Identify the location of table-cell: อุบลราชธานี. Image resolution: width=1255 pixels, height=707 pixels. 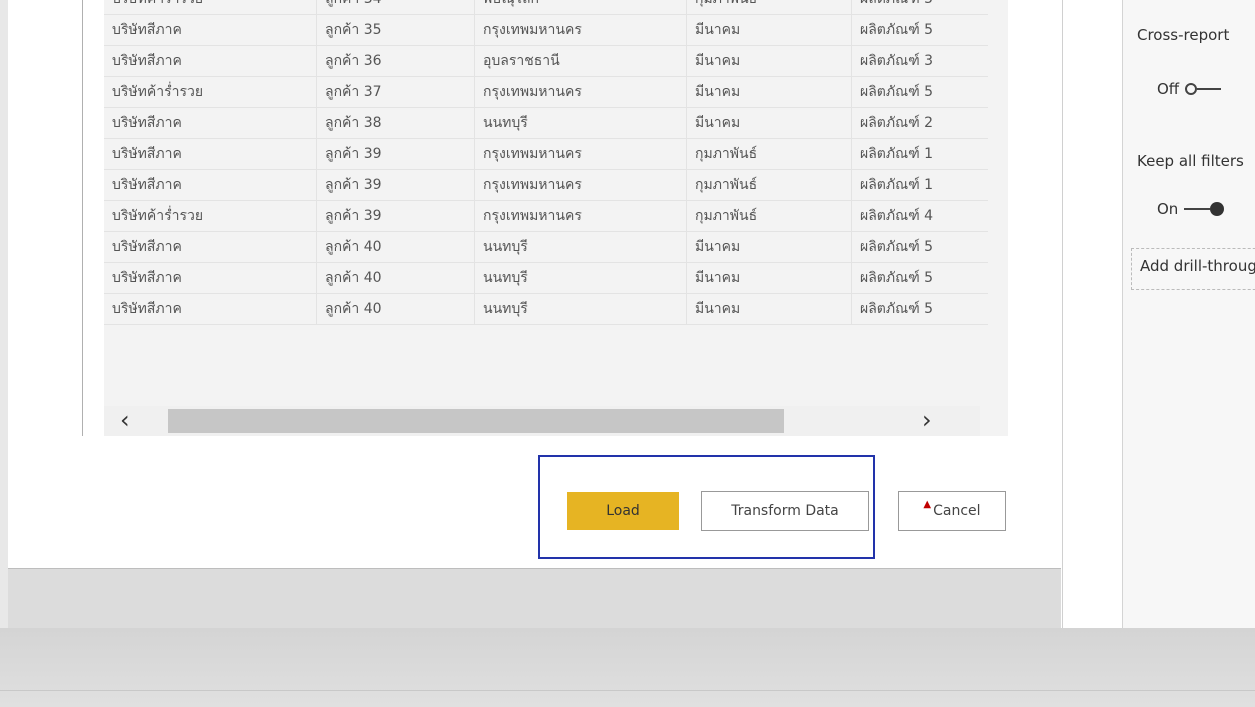
(580, 61).